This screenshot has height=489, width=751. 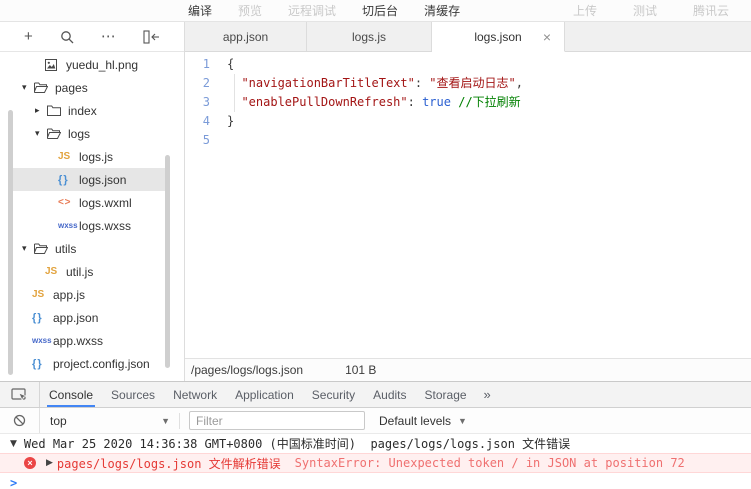 I want to click on code-line: 3 "enablePullDownRefresh": true //下拉刷新, so click(x=468, y=102).